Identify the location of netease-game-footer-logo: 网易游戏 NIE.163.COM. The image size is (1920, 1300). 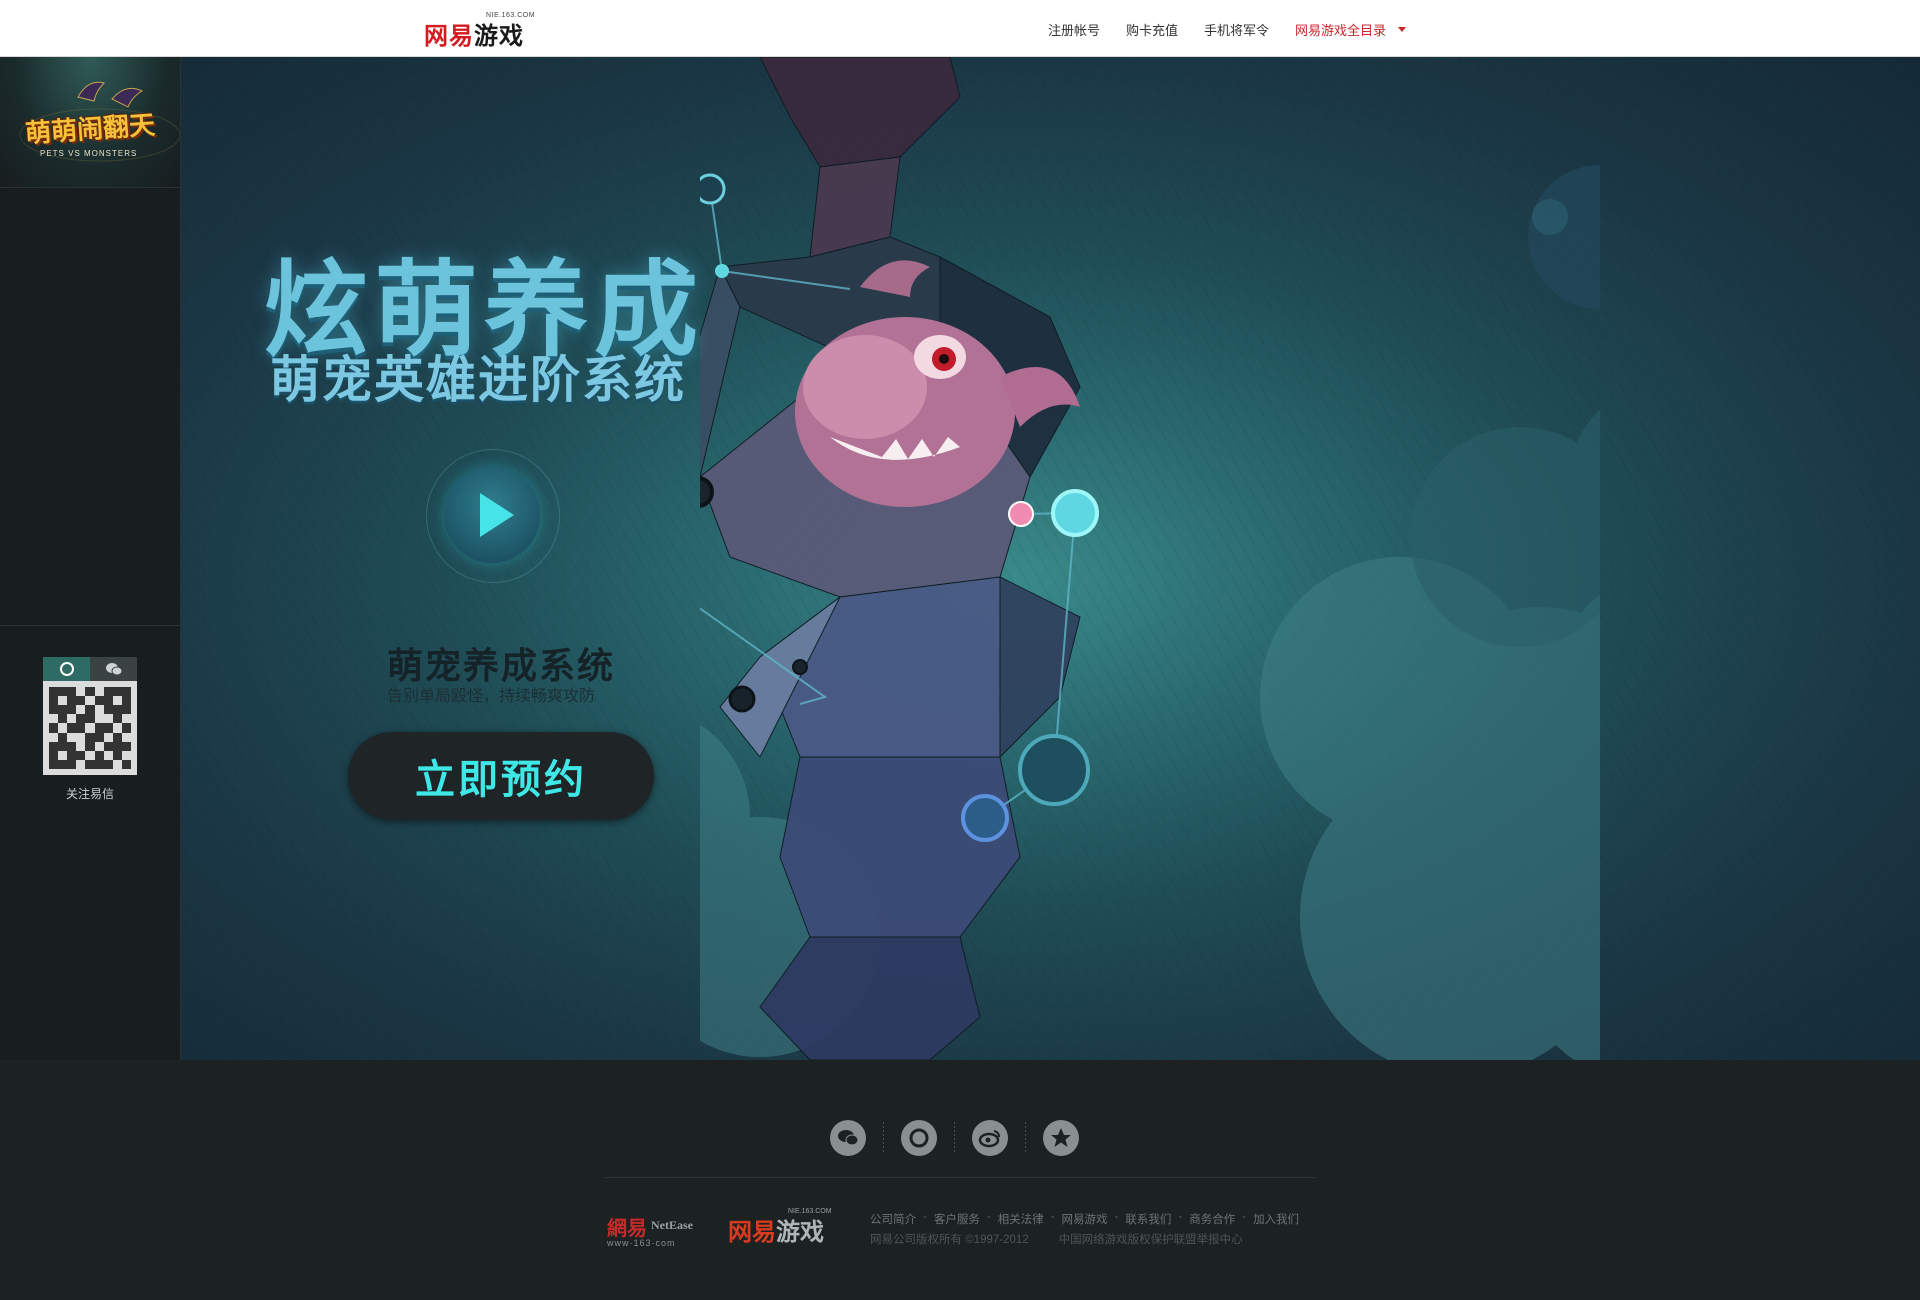
(780, 1227).